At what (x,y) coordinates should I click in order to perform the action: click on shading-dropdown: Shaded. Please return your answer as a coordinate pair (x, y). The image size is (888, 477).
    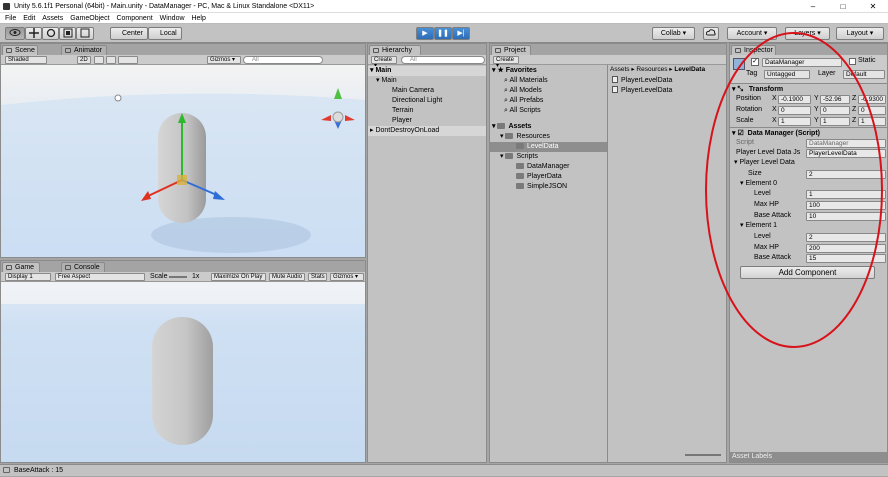
    Looking at the image, I should click on (26, 60).